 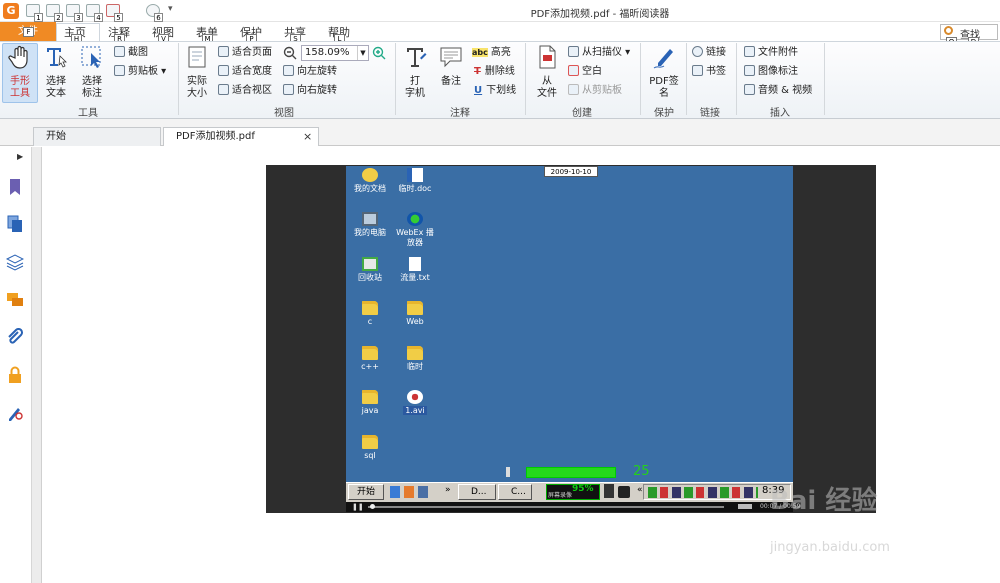 What do you see at coordinates (415, 219) in the screenshot?
I see `webex-player-icon` at bounding box center [415, 219].